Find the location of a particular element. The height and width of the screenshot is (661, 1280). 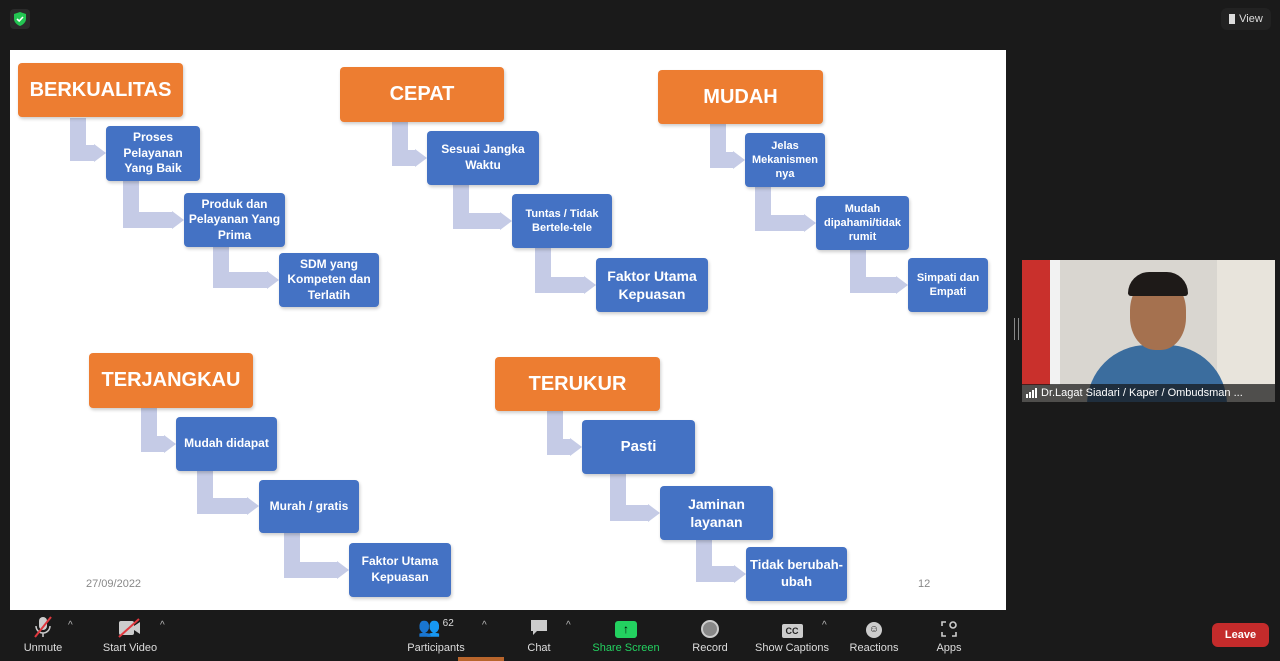

chat-icon is located at coordinates (539, 624).